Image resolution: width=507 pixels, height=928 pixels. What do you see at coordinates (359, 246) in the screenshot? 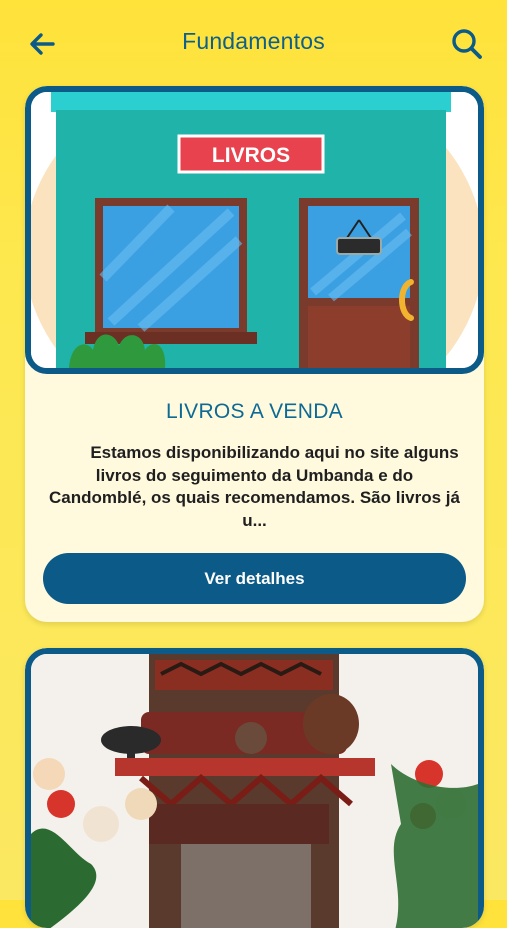
I see `hanging-sign` at bounding box center [359, 246].